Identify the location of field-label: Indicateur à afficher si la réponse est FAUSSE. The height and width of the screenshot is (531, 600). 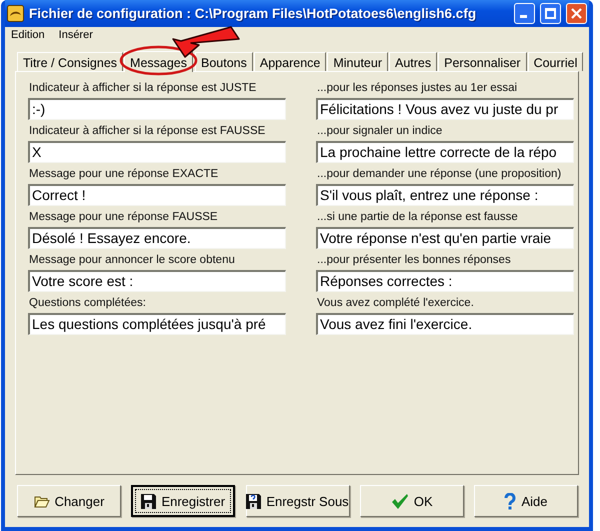
(147, 131).